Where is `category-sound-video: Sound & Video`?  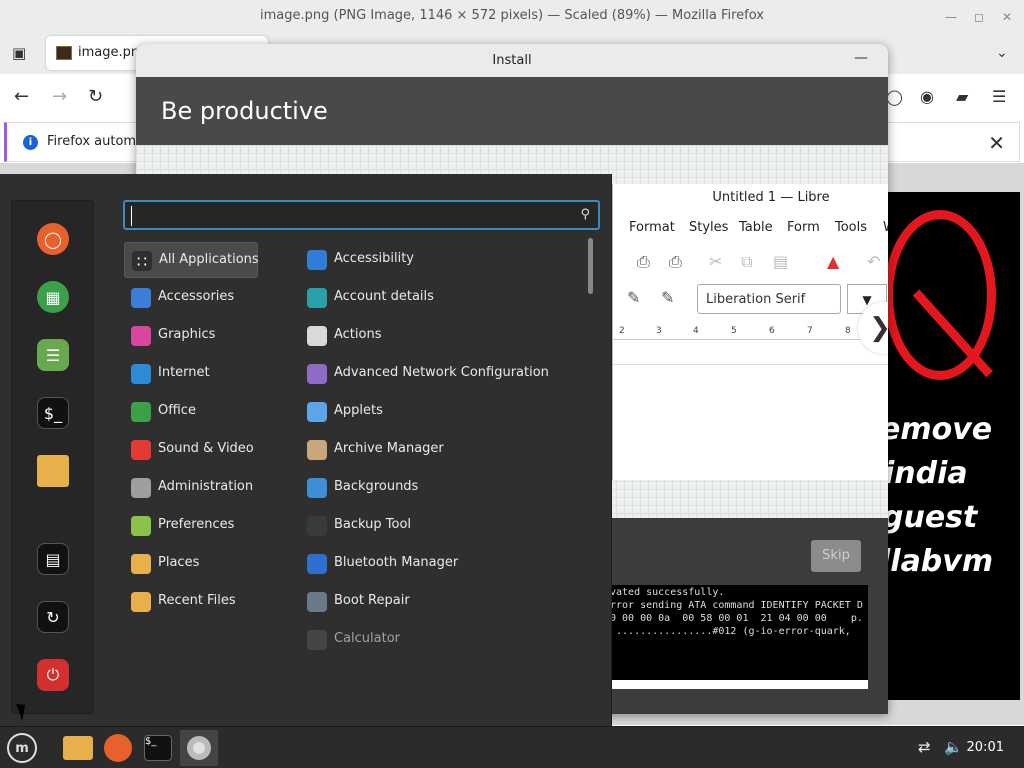 category-sound-video: Sound & Video is located at coordinates (191, 450).